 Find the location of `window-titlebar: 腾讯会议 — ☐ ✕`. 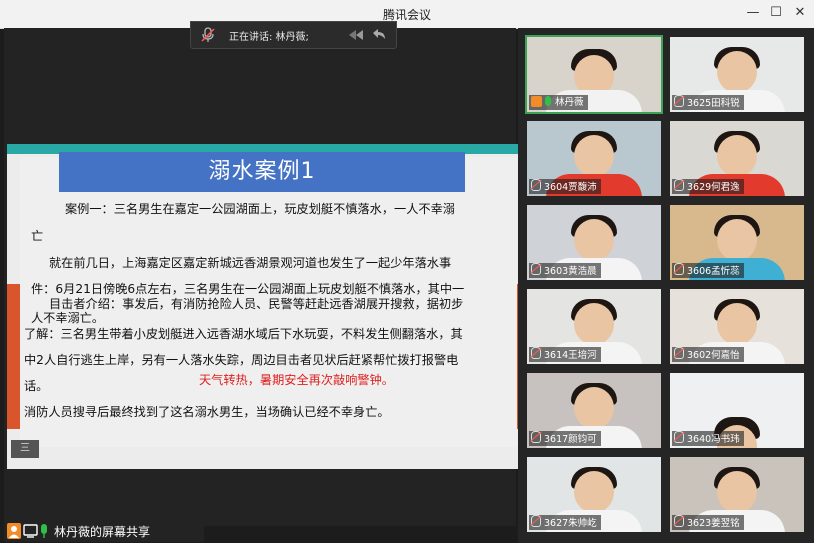

window-titlebar: 腾讯会议 — ☐ ✕ is located at coordinates (407, 14).